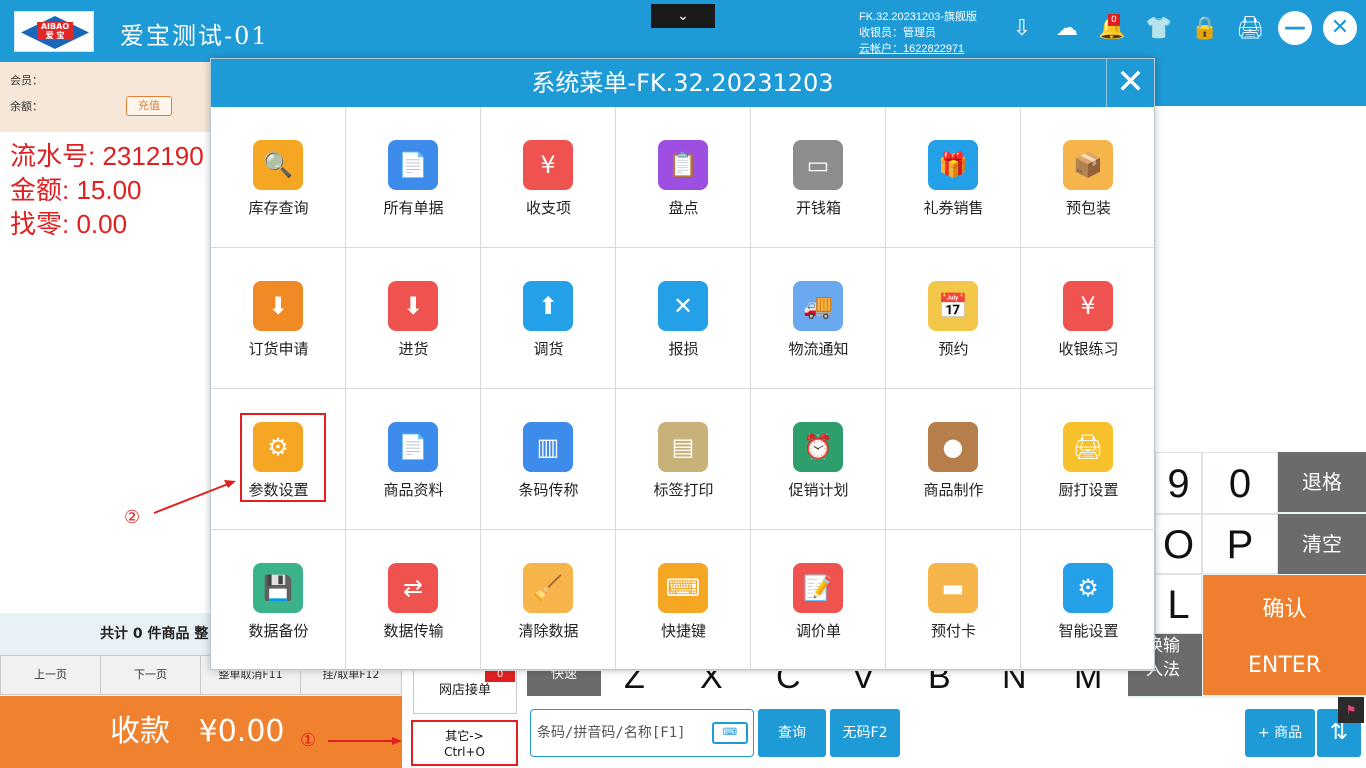 The width and height of the screenshot is (1366, 768). I want to click on menu-item-order-request: ⬇ 订货申请, so click(278, 318).